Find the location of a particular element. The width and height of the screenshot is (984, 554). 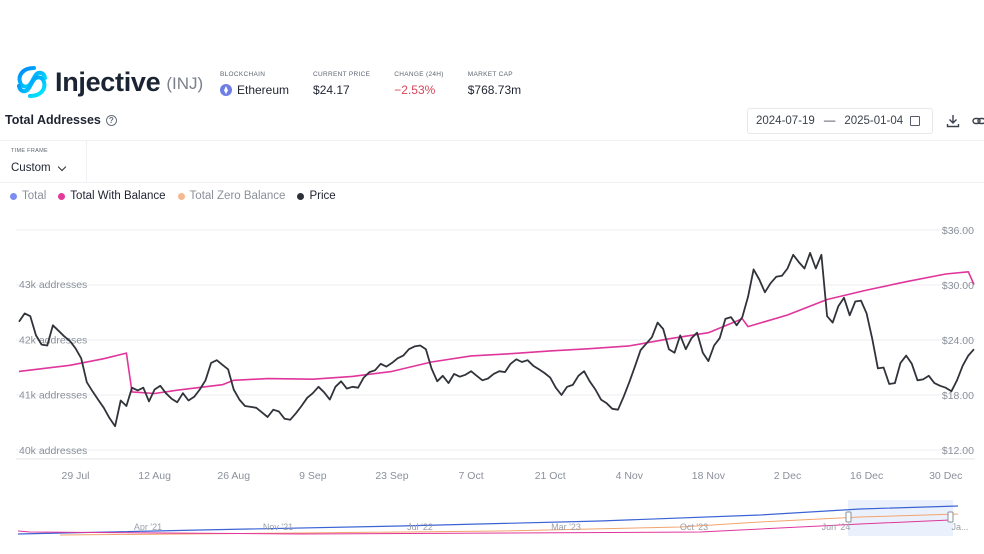

stat-value: −2.53% is located at coordinates (415, 90).